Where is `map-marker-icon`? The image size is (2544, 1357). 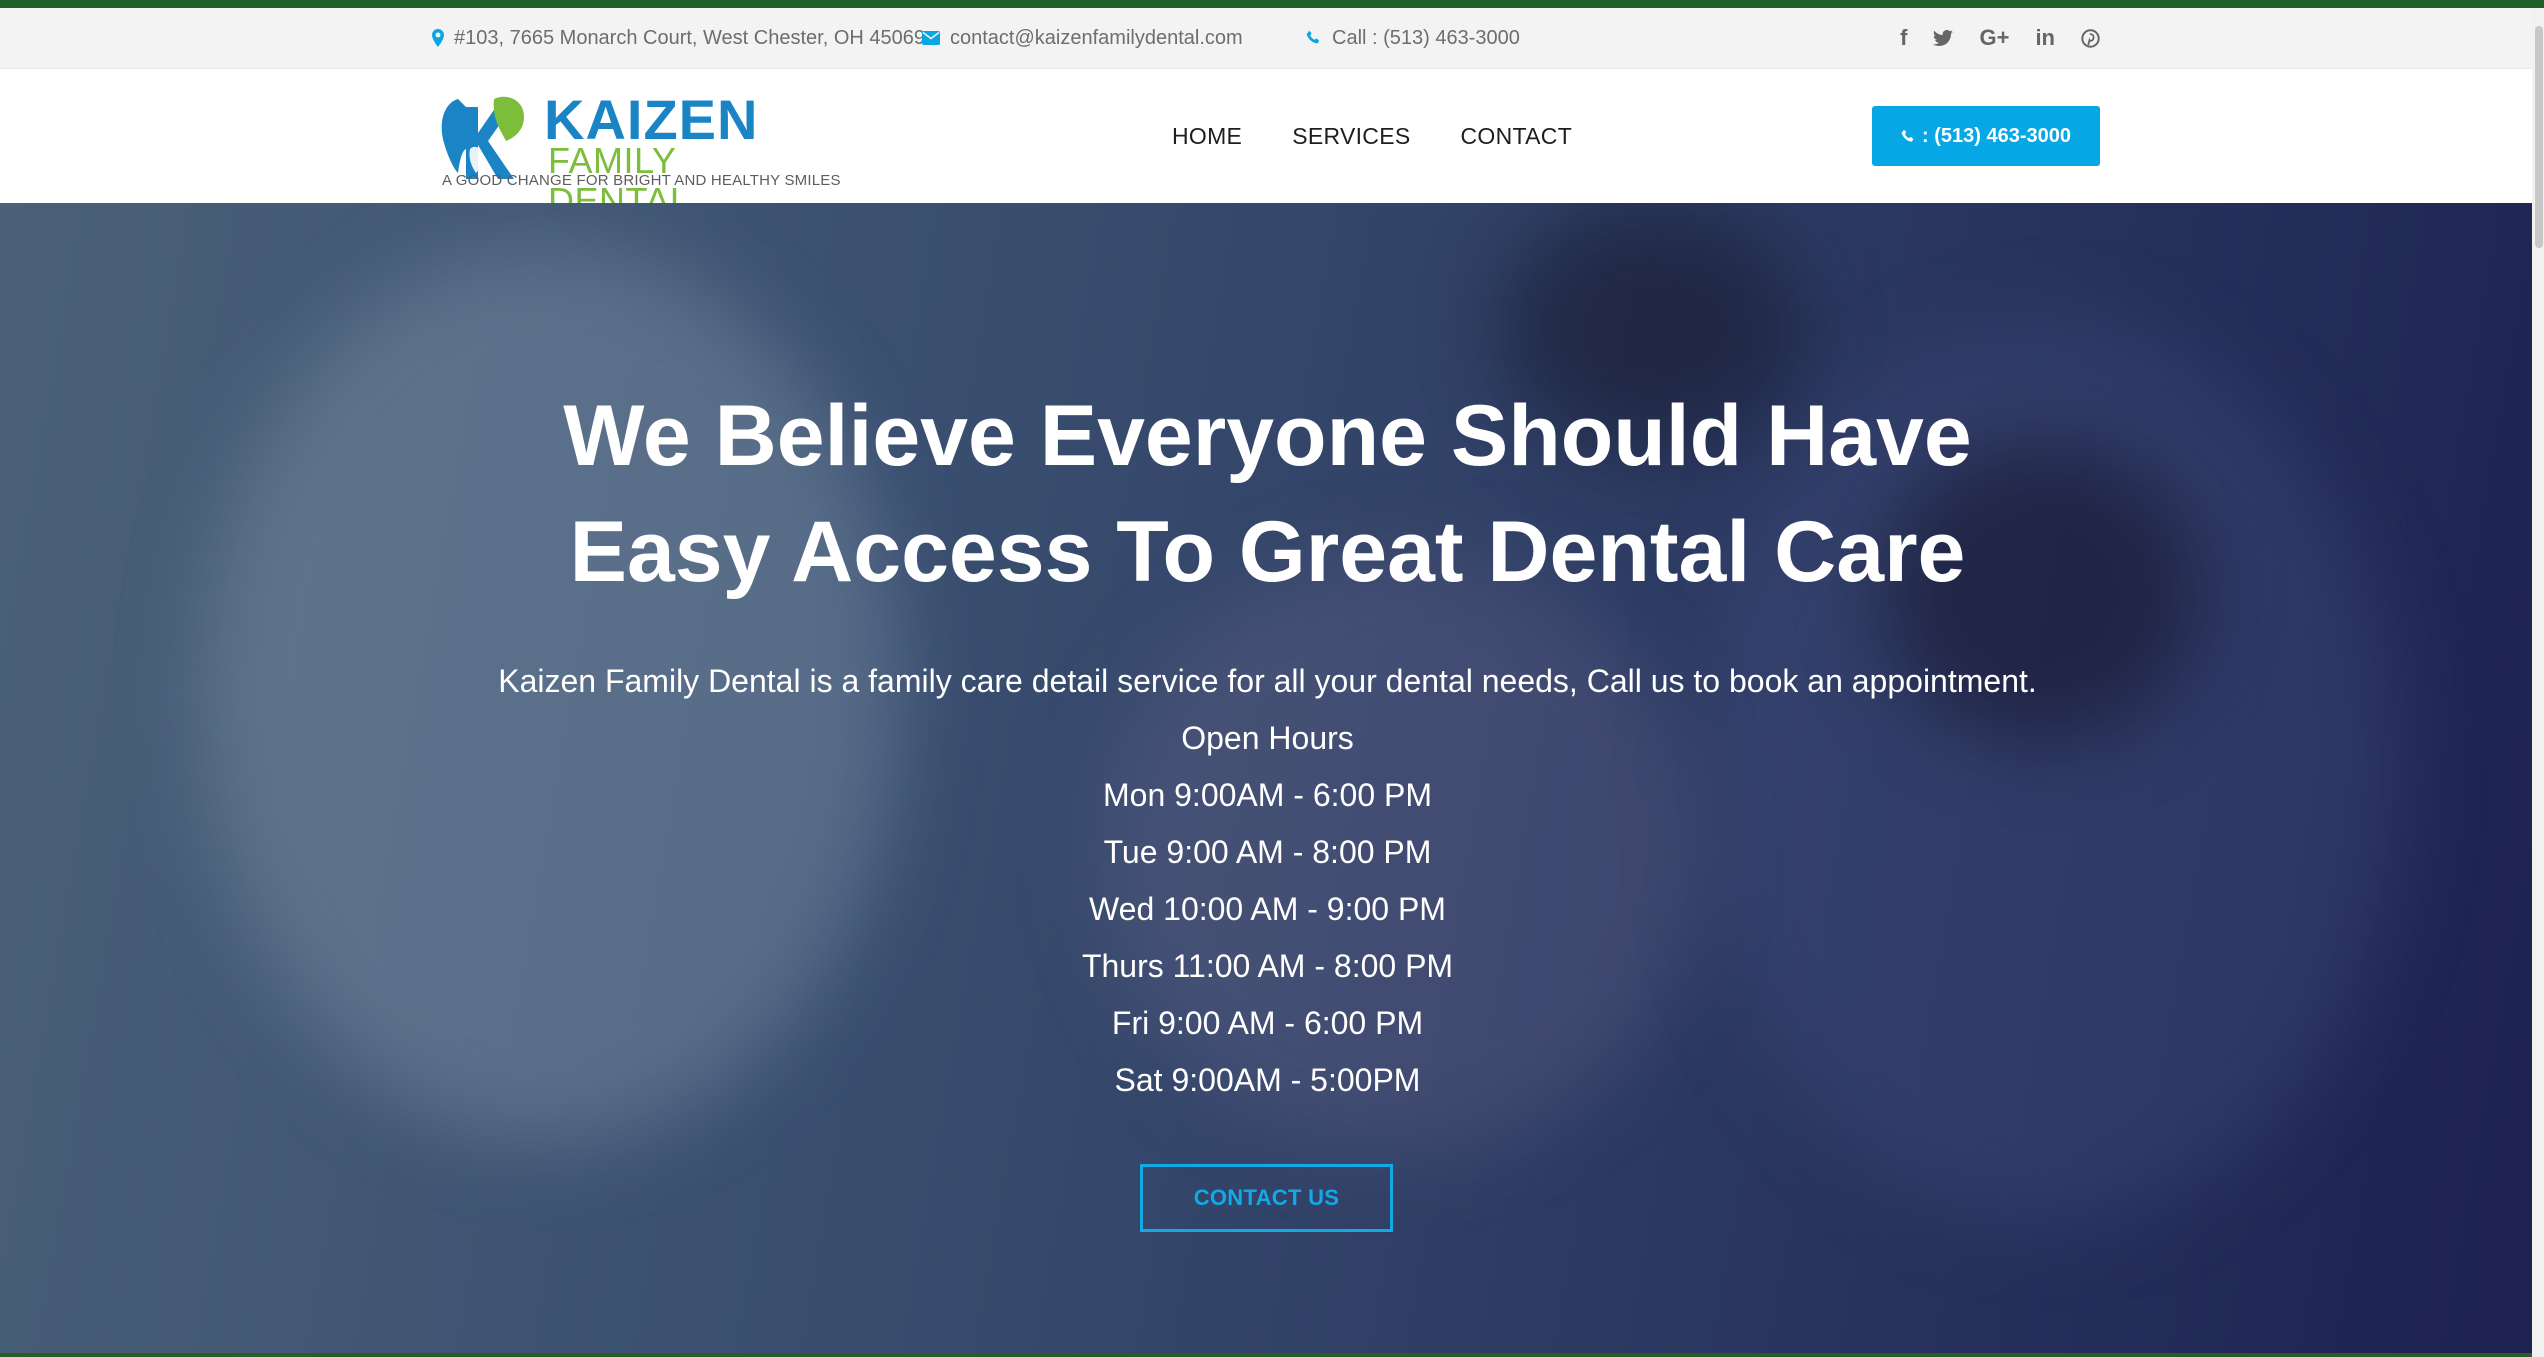
map-marker-icon is located at coordinates (438, 38).